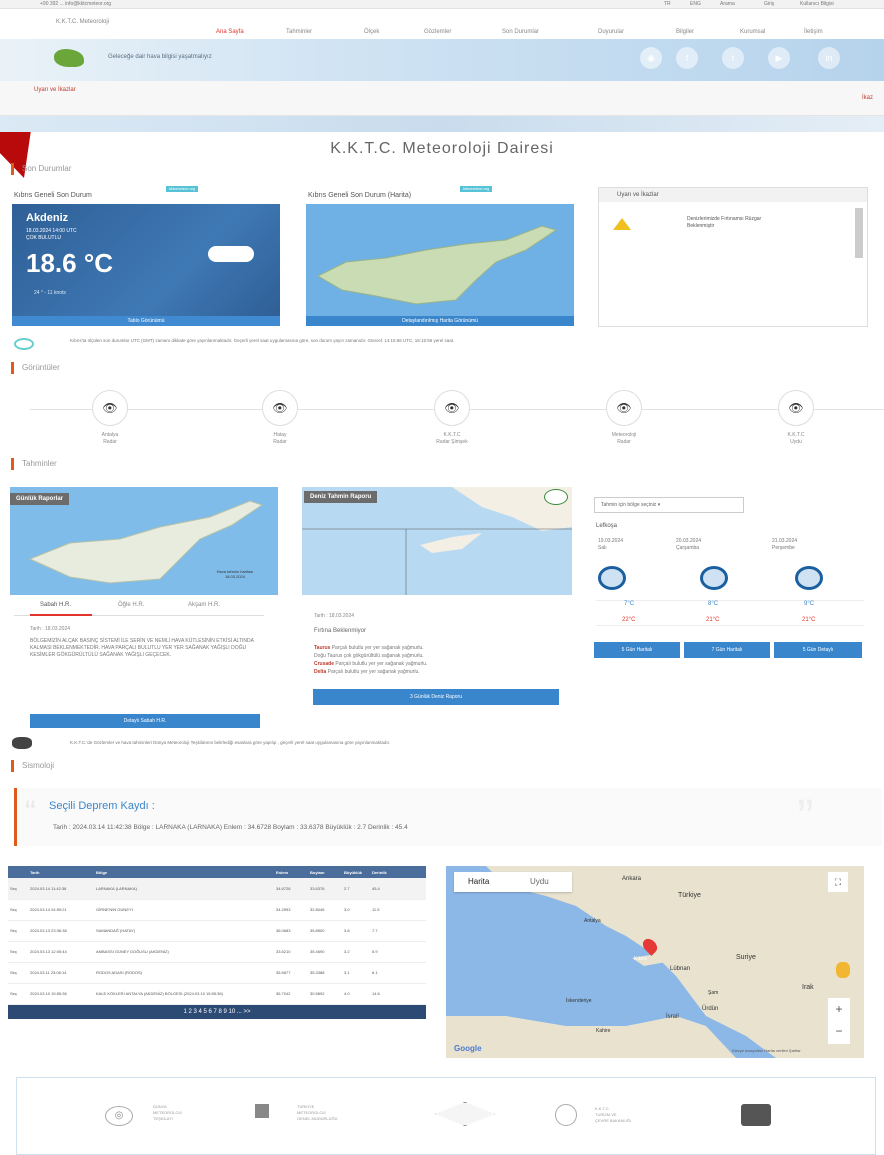  Describe the element at coordinates (41, 169) in the screenshot. I see `section-current: Son Durumlar` at that location.